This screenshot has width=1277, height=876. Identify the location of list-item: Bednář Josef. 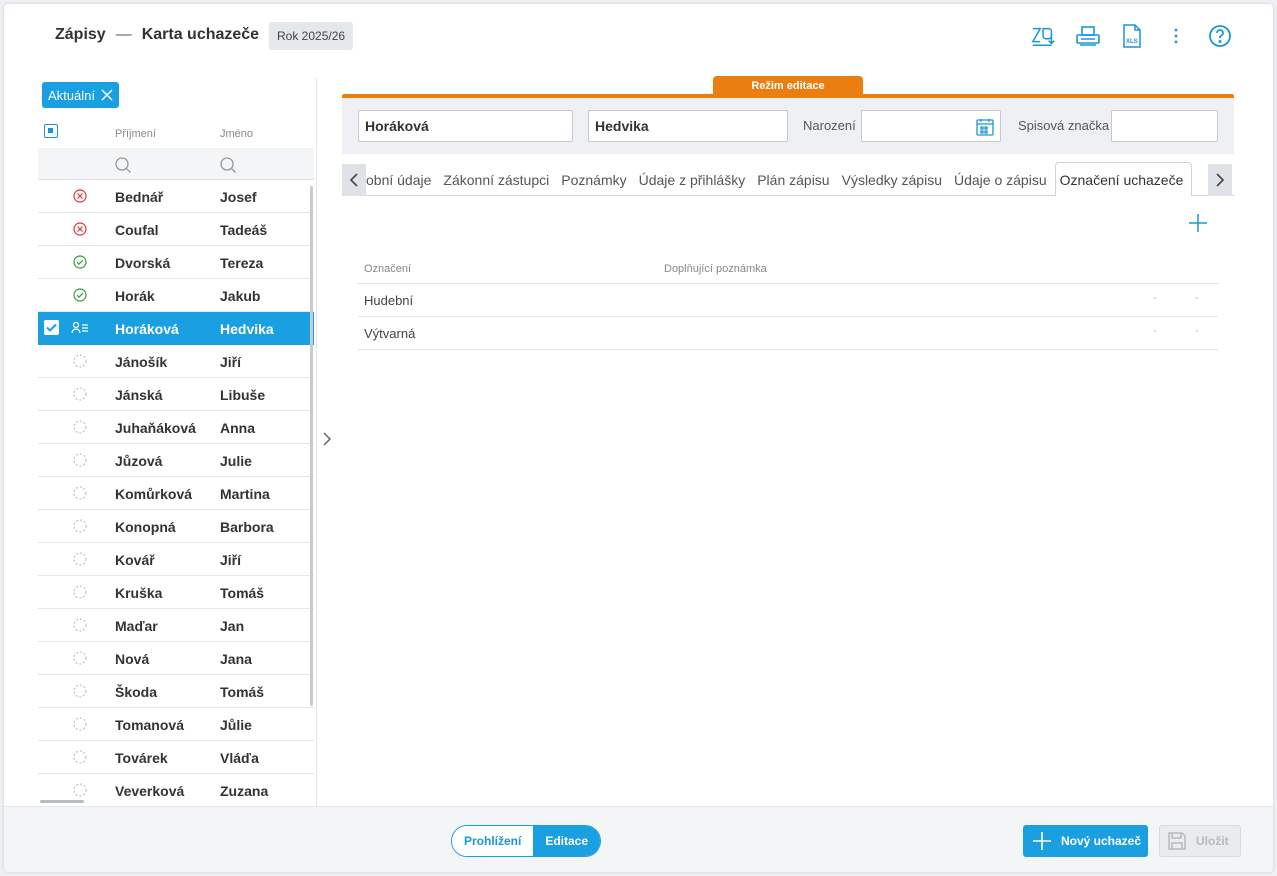
(176, 196).